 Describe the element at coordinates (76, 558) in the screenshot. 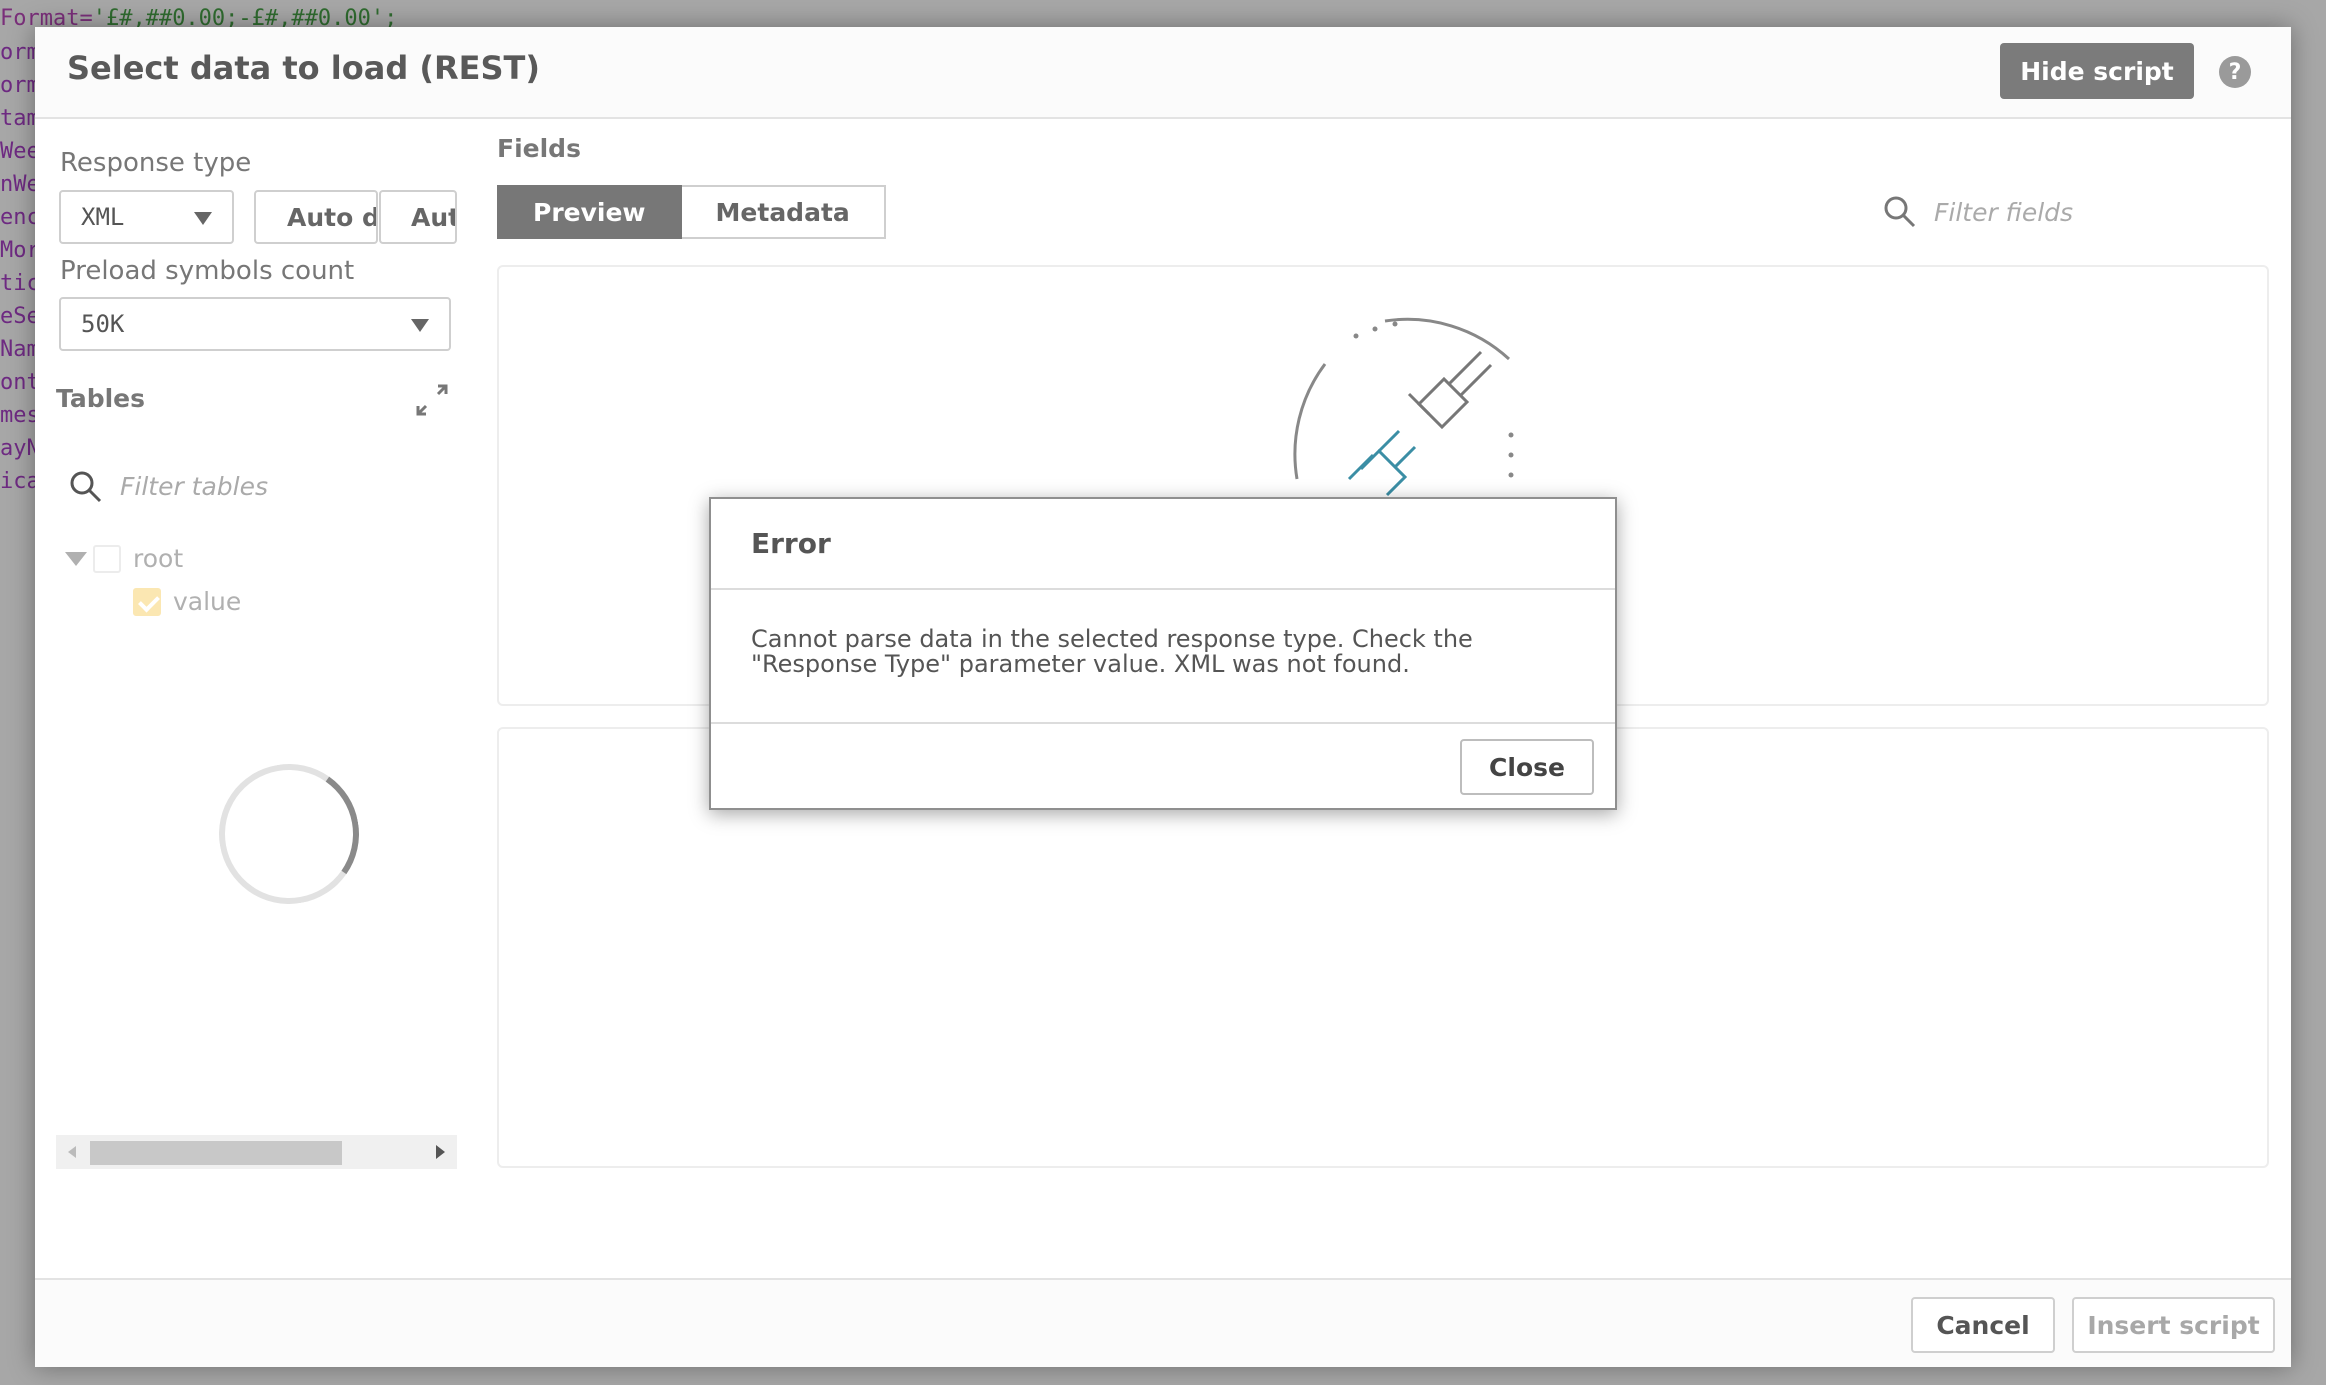

I see `collapse-triangle-icon` at that location.